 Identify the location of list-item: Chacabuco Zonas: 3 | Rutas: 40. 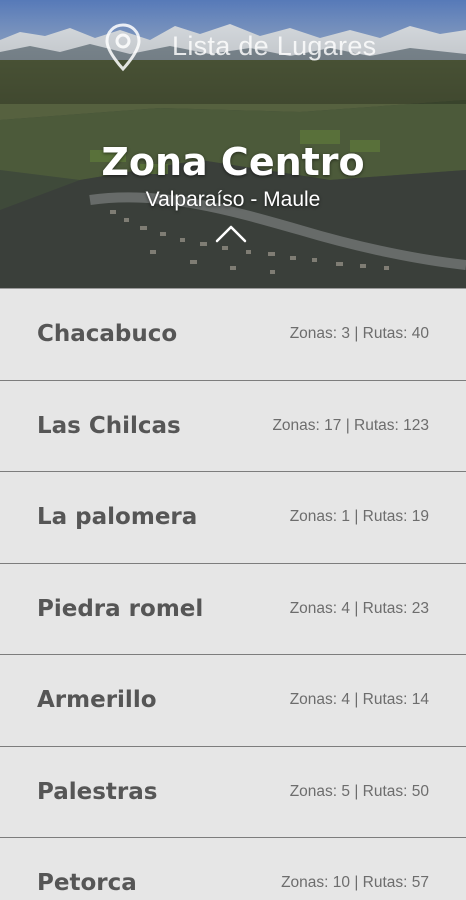
(233, 334).